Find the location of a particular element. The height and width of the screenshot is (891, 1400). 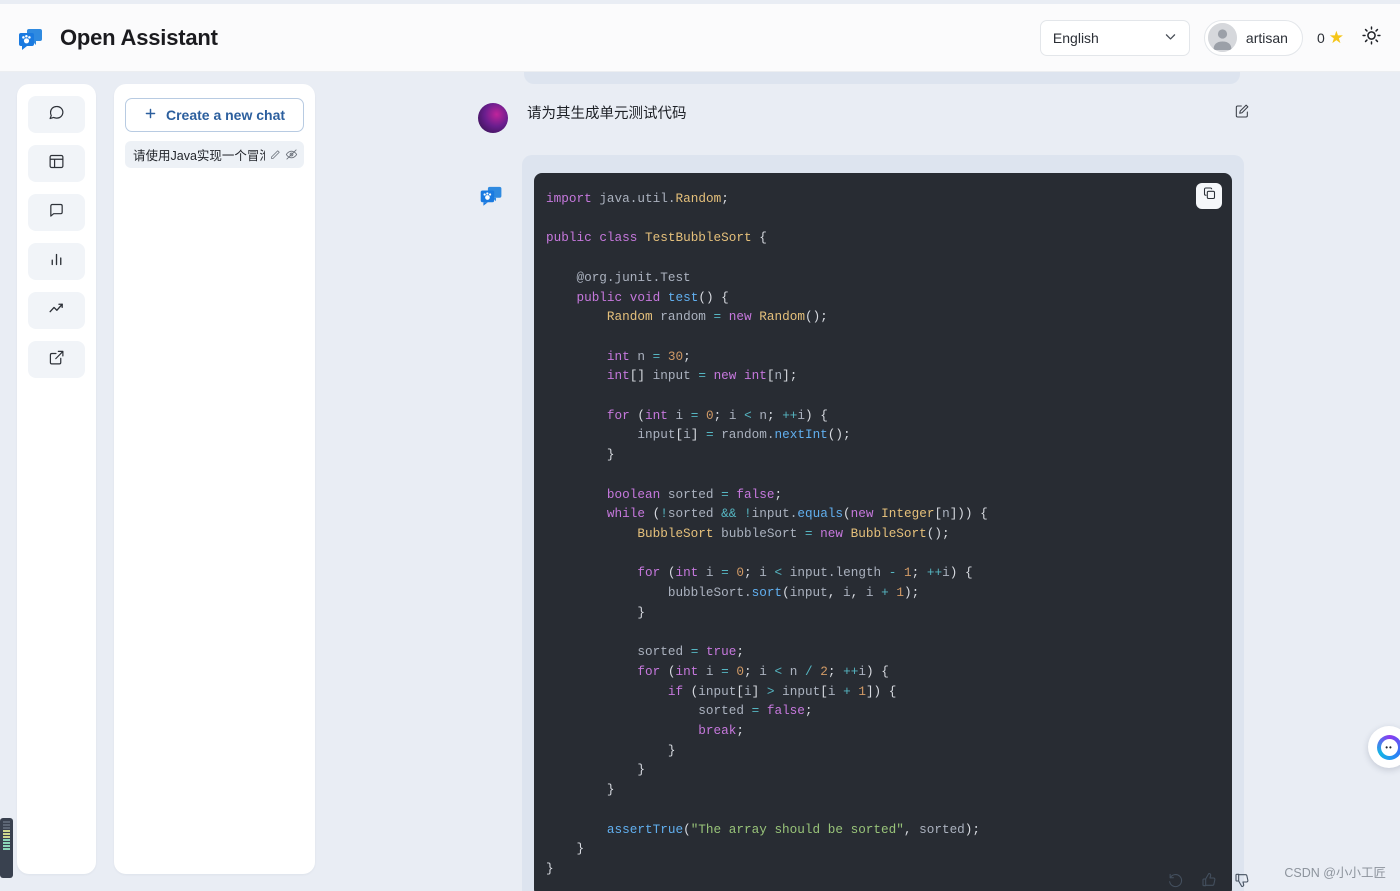

watermark: CSDN @小小工匠 is located at coordinates (1335, 873).